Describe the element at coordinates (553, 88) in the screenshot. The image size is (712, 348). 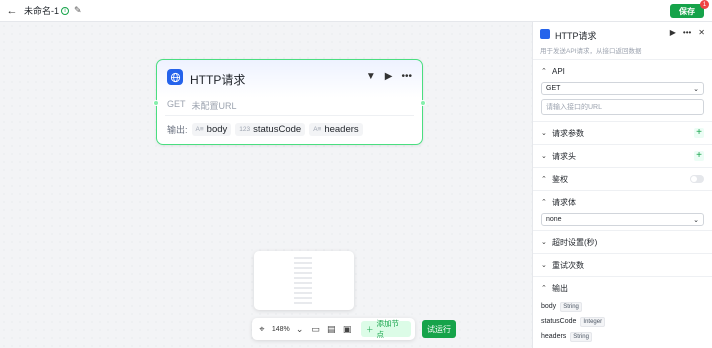
I see `method-value: GET` at that location.